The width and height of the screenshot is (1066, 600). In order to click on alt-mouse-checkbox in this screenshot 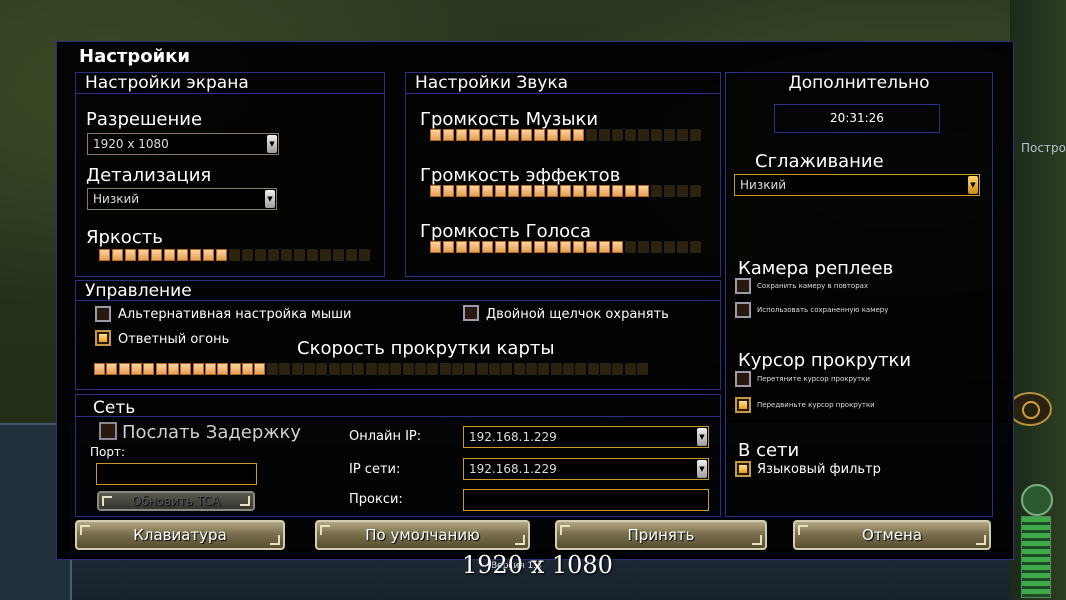, I will do `click(103, 314)`.